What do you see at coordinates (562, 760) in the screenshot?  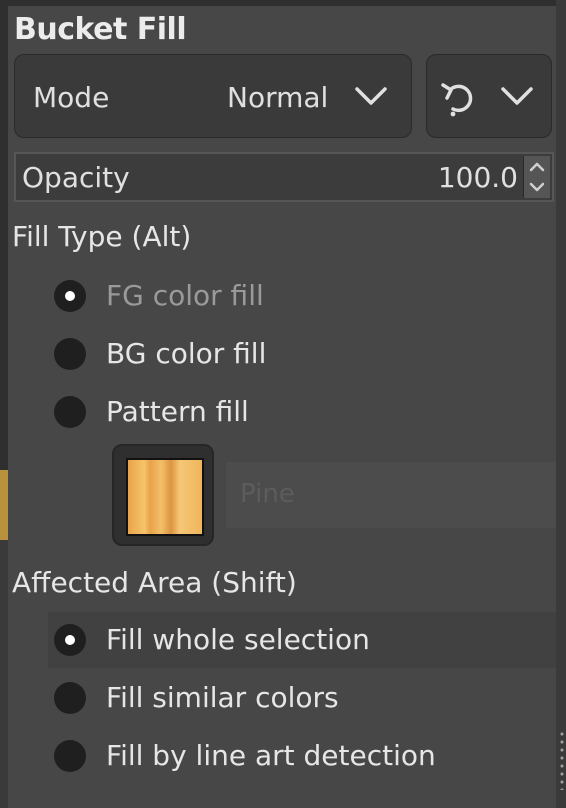 I see `resize-grip-icon` at bounding box center [562, 760].